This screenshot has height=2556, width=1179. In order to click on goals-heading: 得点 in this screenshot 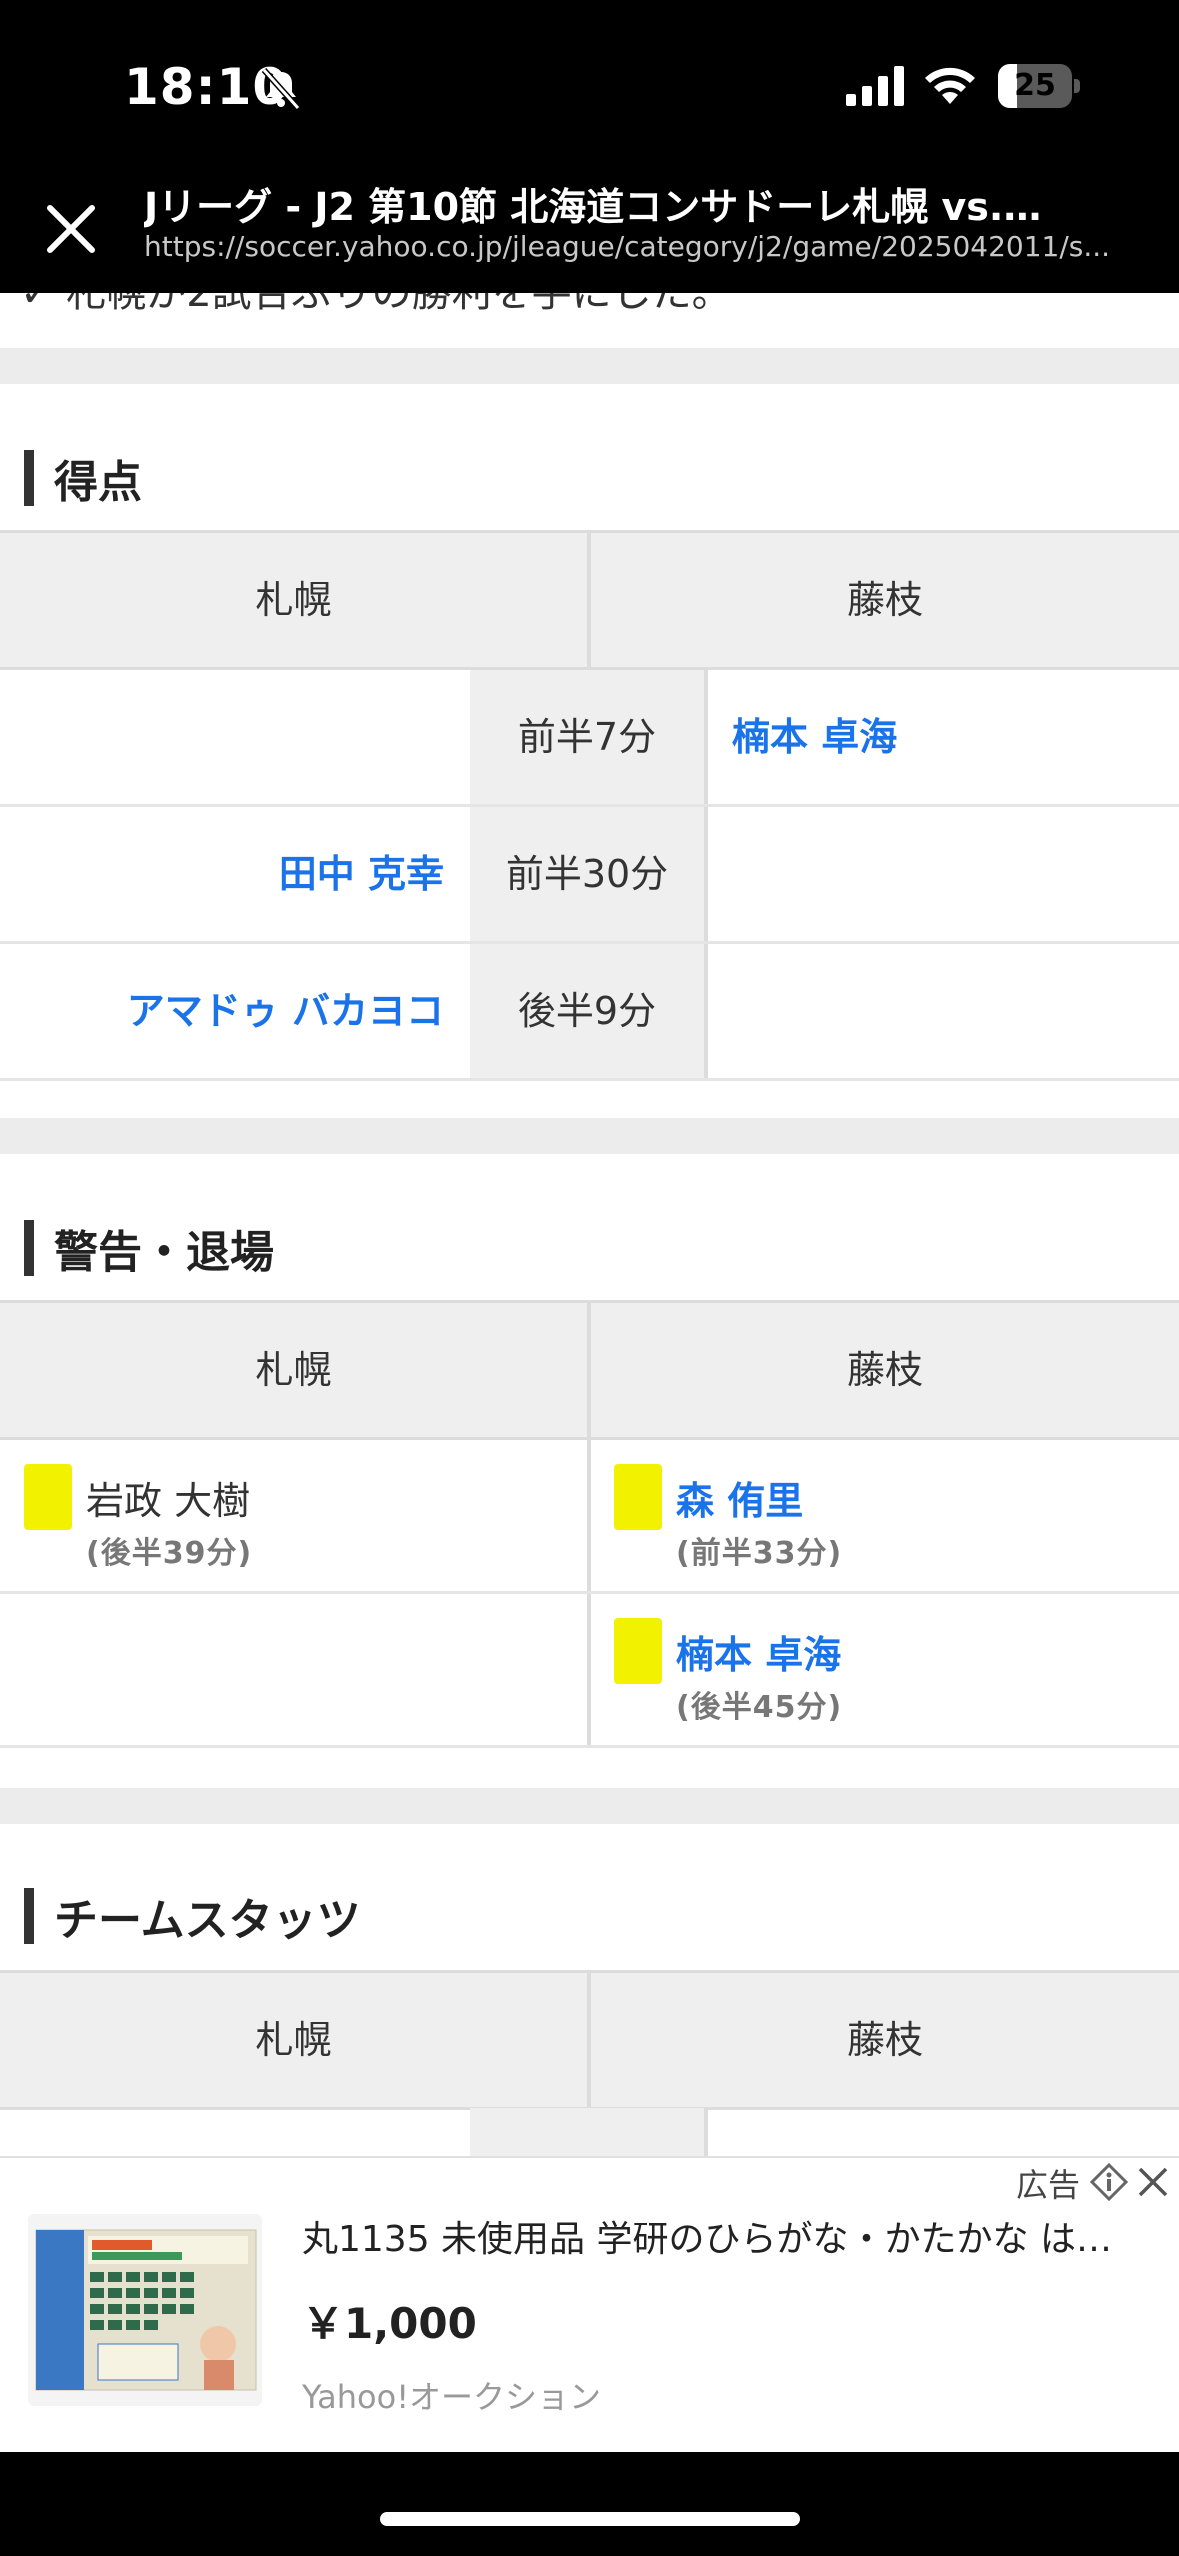, I will do `click(83, 479)`.